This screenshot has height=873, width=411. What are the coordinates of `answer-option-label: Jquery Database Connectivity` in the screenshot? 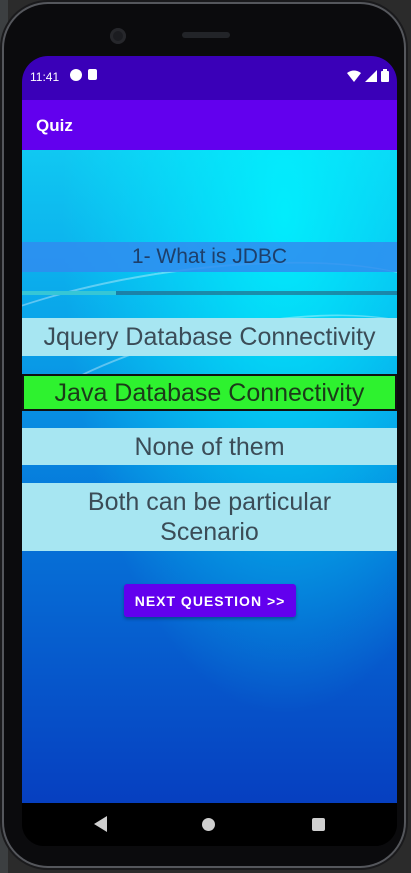 It's located at (209, 337).